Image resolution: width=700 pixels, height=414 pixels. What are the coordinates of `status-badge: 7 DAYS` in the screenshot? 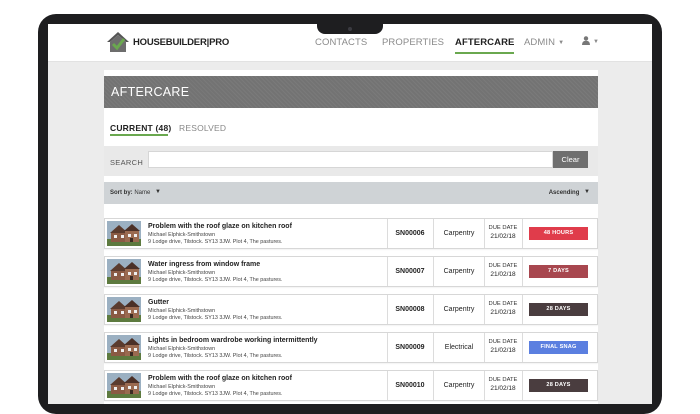 It's located at (558, 271).